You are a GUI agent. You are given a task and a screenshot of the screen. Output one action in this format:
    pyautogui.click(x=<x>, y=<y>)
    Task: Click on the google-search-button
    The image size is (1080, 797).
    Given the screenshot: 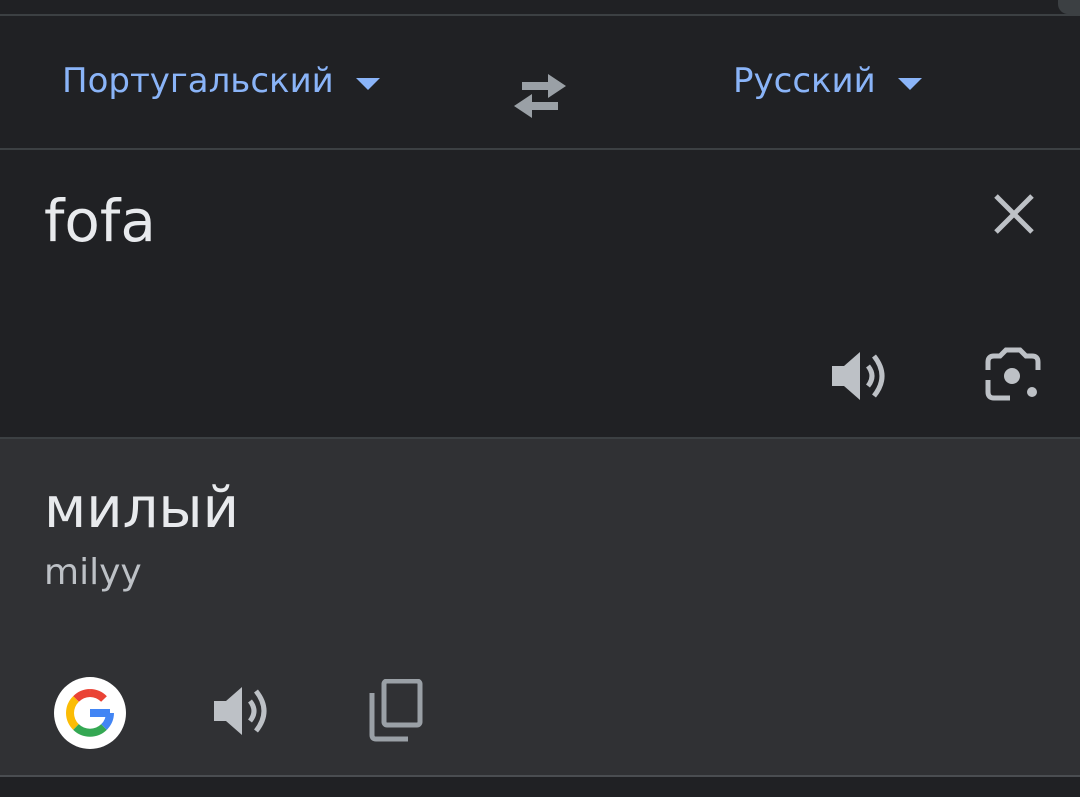 What is the action you would take?
    pyautogui.click(x=90, y=713)
    